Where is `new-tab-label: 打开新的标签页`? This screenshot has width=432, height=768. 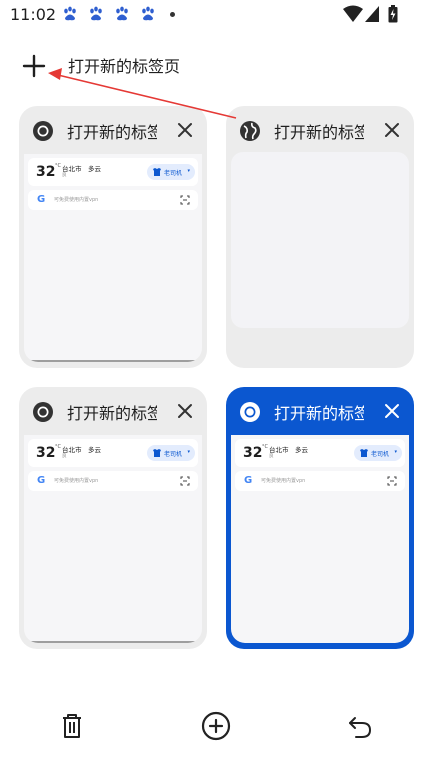
new-tab-label: 打开新的标签页 is located at coordinates (124, 65).